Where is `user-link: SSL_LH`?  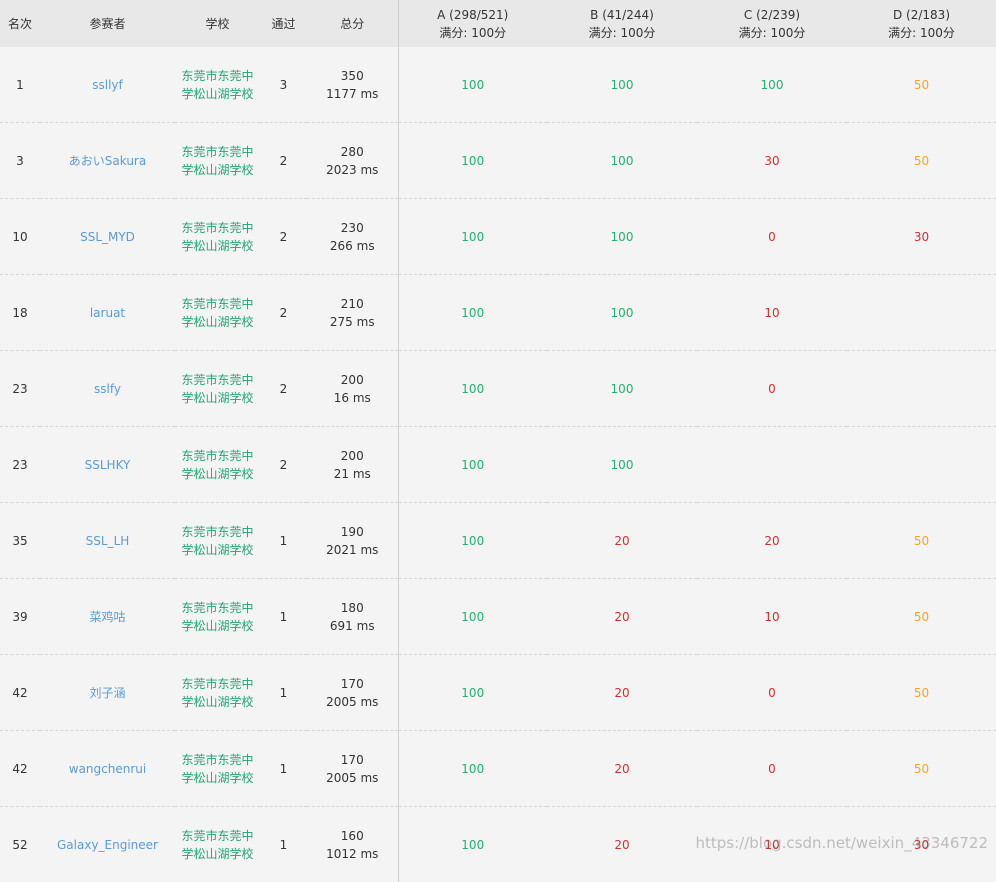
user-link: SSL_LH is located at coordinates (108, 541).